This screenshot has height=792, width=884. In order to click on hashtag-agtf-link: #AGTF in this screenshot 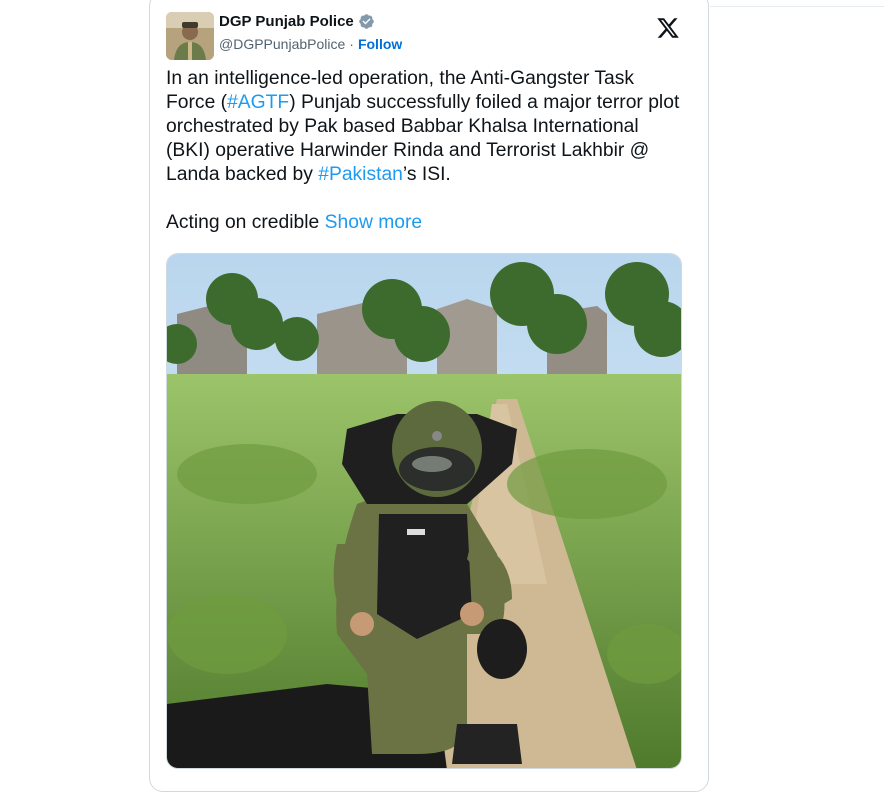, I will do `click(258, 102)`.